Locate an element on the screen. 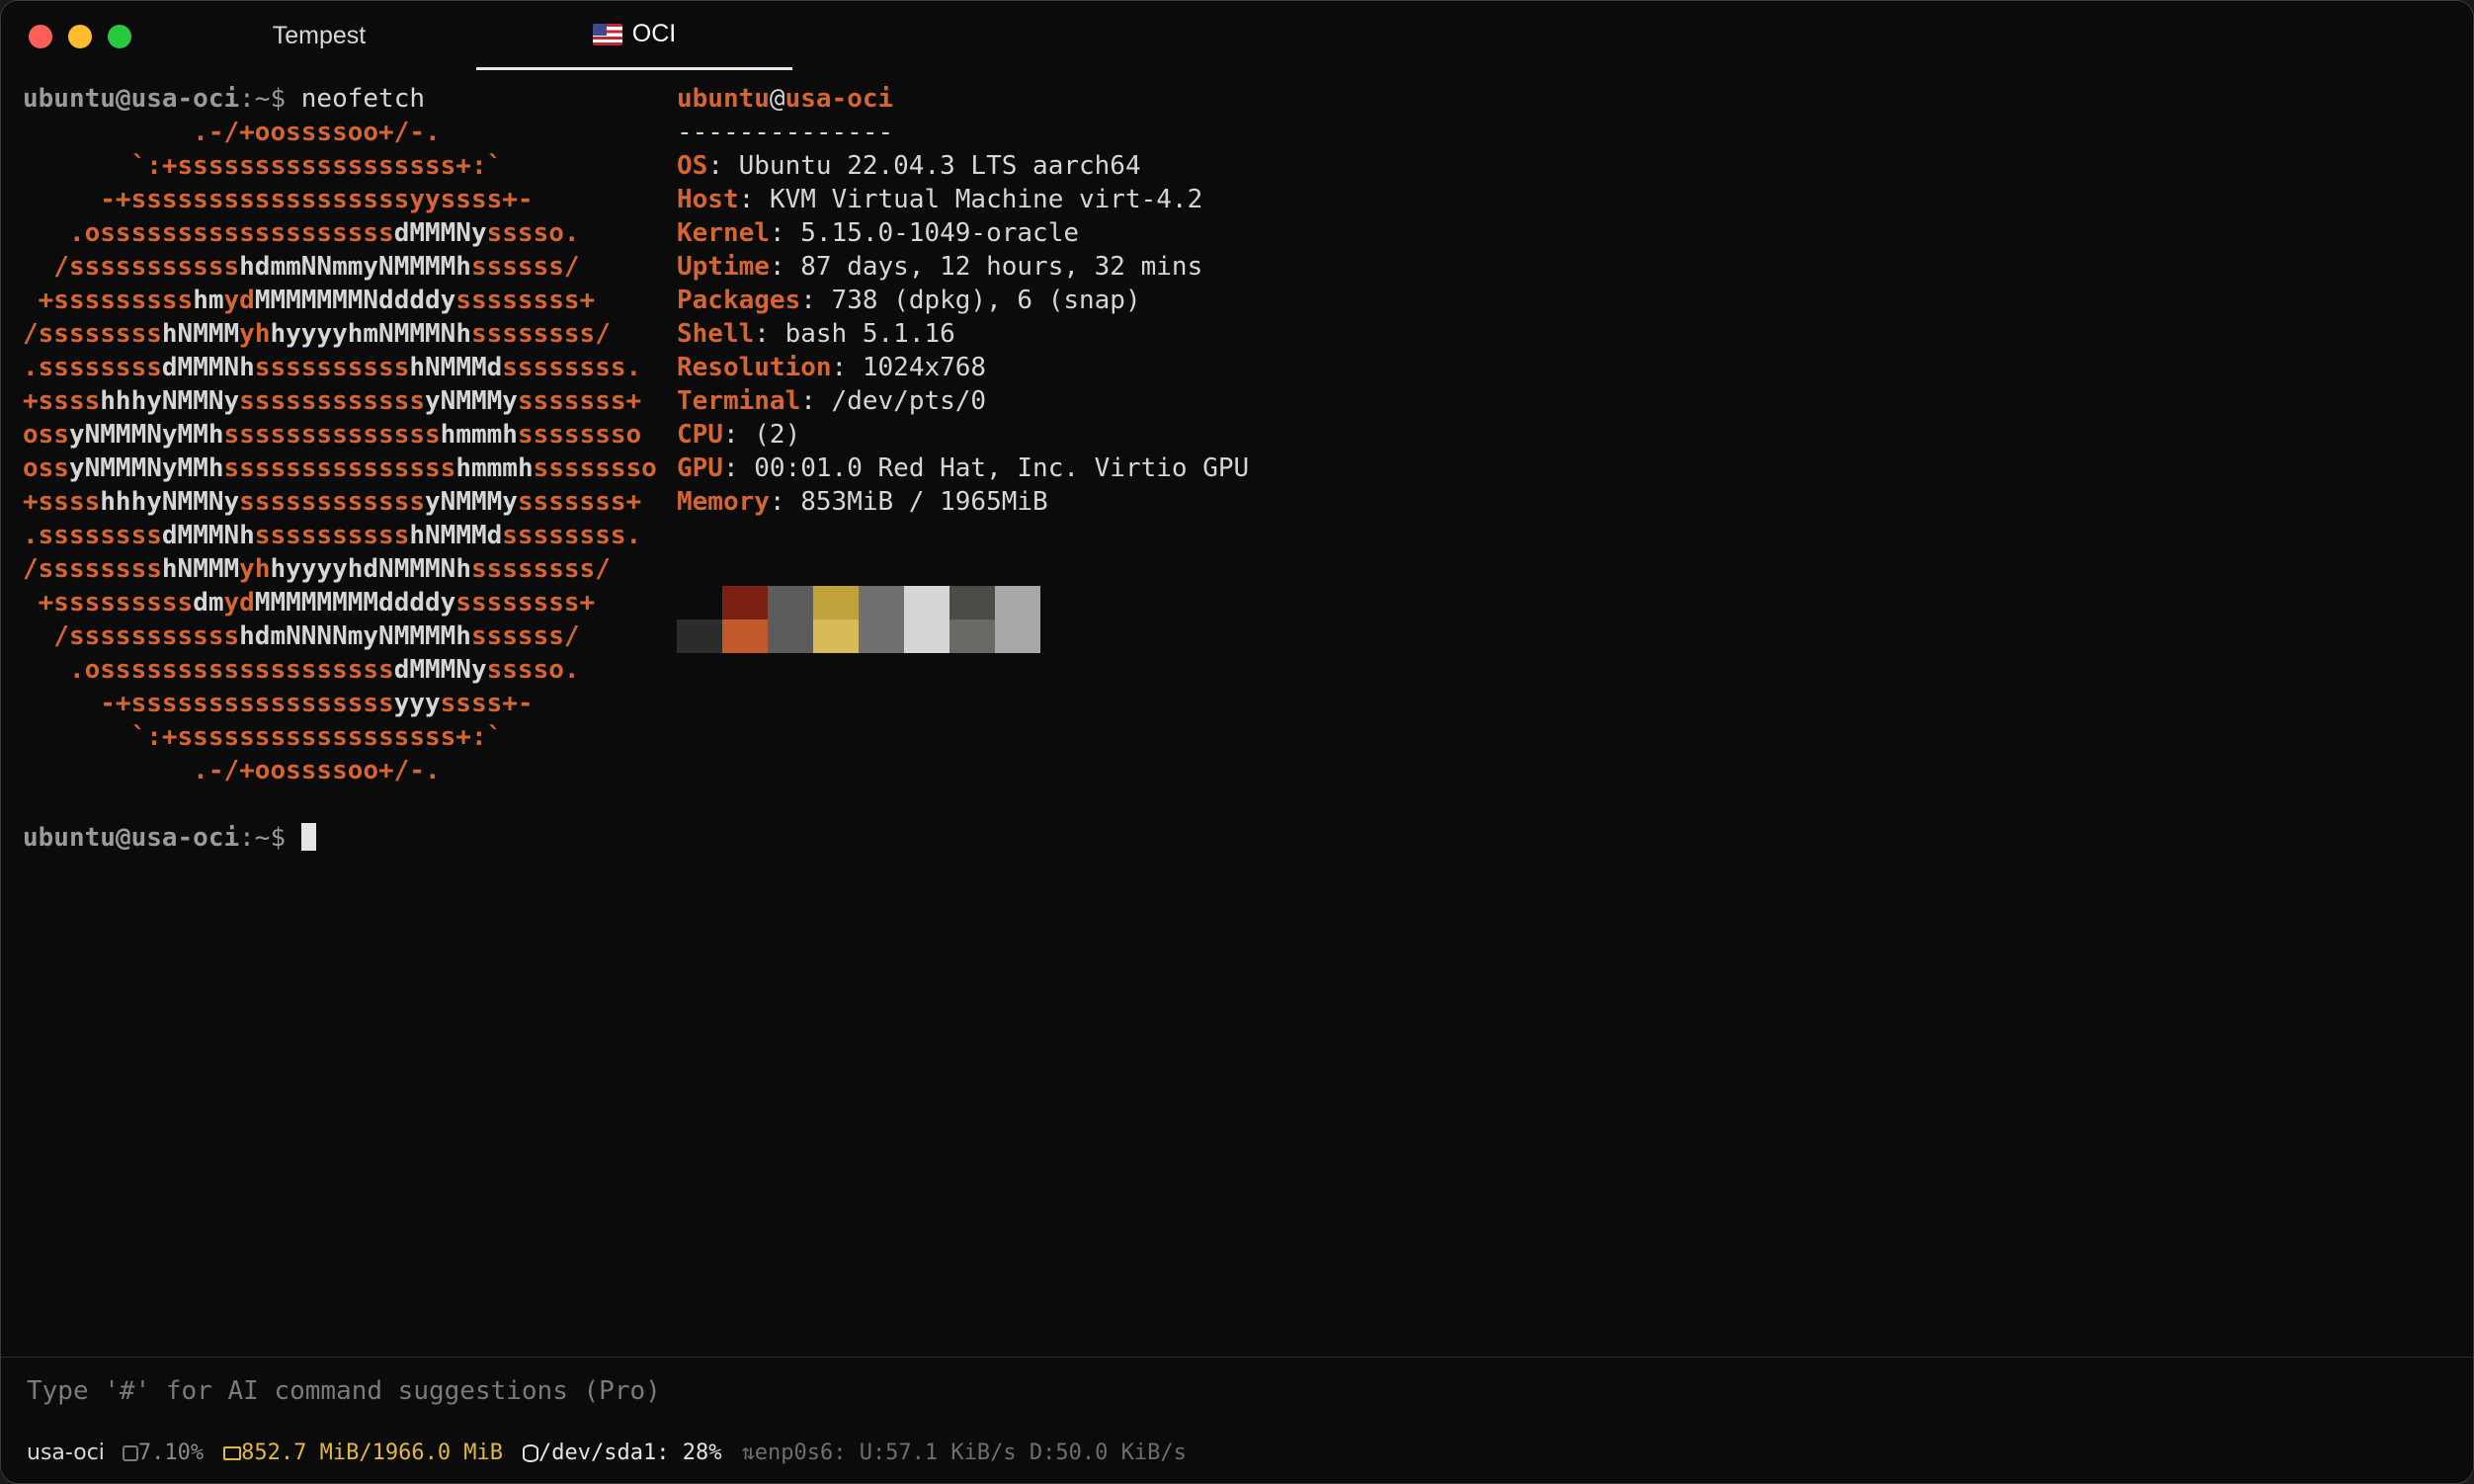 This screenshot has width=2474, height=1484. logo-segment: sssssss+ is located at coordinates (579, 401).